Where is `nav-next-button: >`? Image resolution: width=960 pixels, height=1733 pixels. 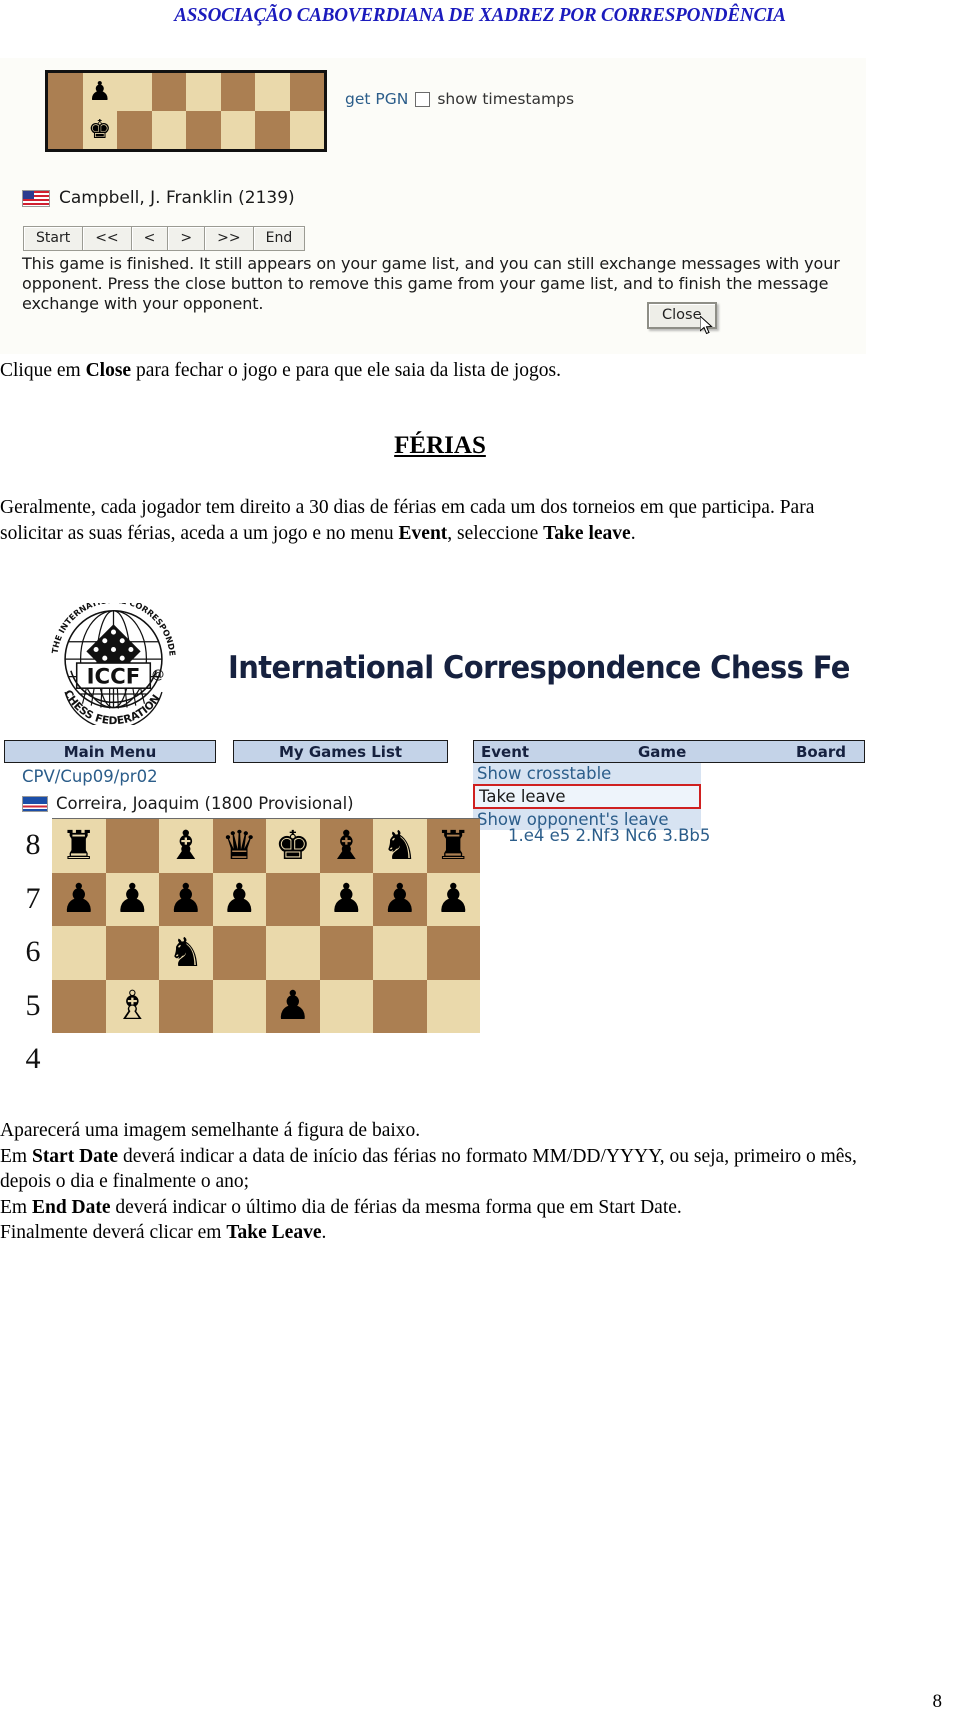 nav-next-button: > is located at coordinates (186, 238).